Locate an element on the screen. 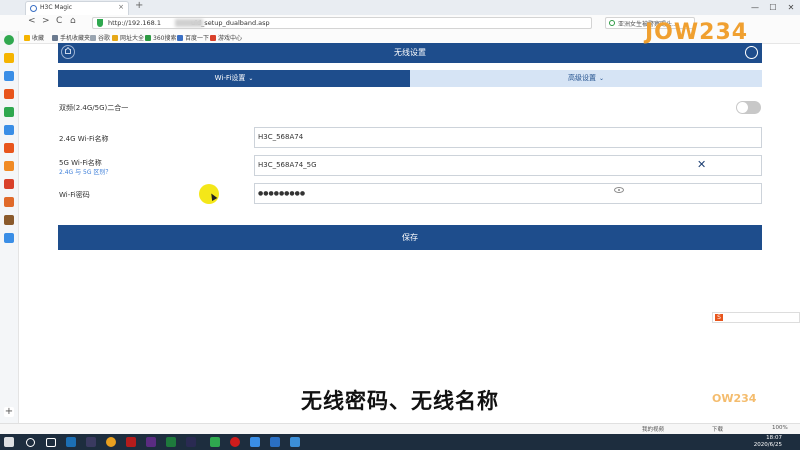 The width and height of the screenshot is (800, 450). wifi-password-input: ●●●●●●●●● is located at coordinates (508, 193).